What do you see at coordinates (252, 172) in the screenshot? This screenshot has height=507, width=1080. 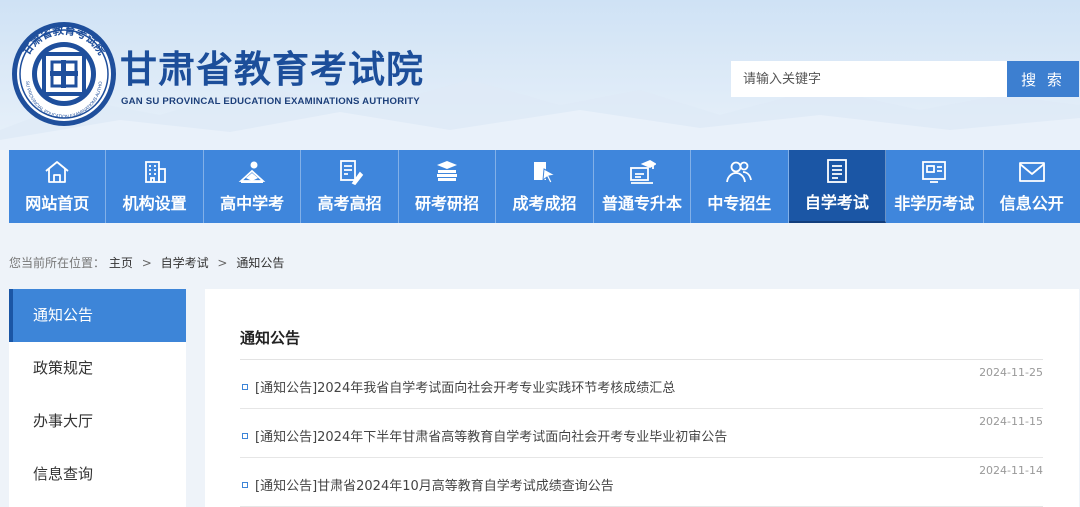 I see `reading-icon` at bounding box center [252, 172].